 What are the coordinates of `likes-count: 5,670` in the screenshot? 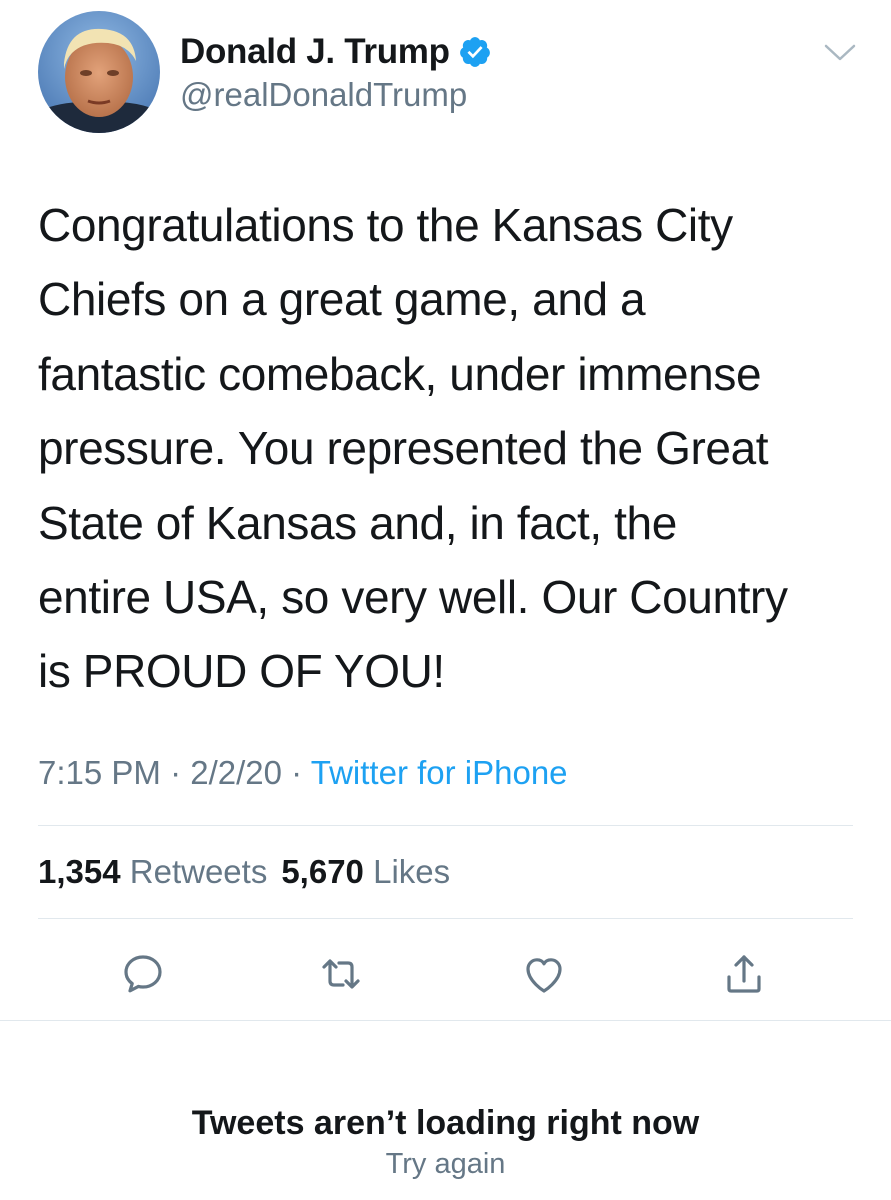 It's located at (322, 871).